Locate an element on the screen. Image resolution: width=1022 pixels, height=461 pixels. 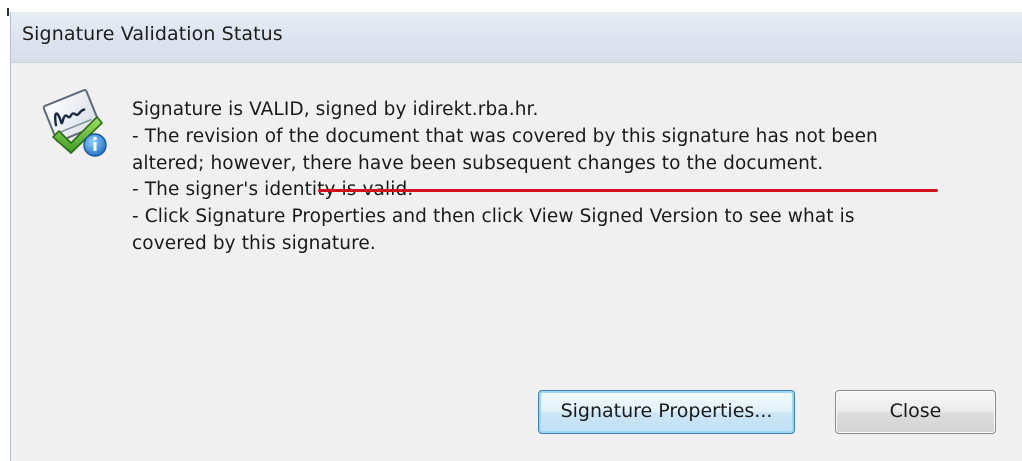
close-button: Close is located at coordinates (915, 412).